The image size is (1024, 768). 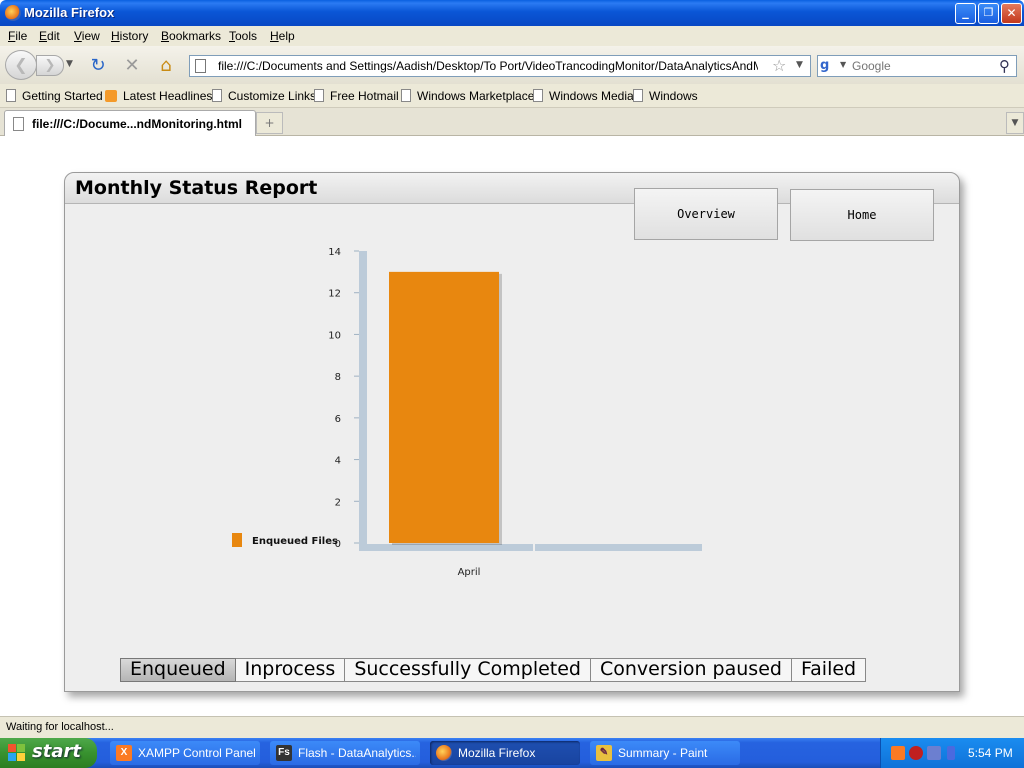 I want to click on close-button: ✕, so click(x=1011, y=13).